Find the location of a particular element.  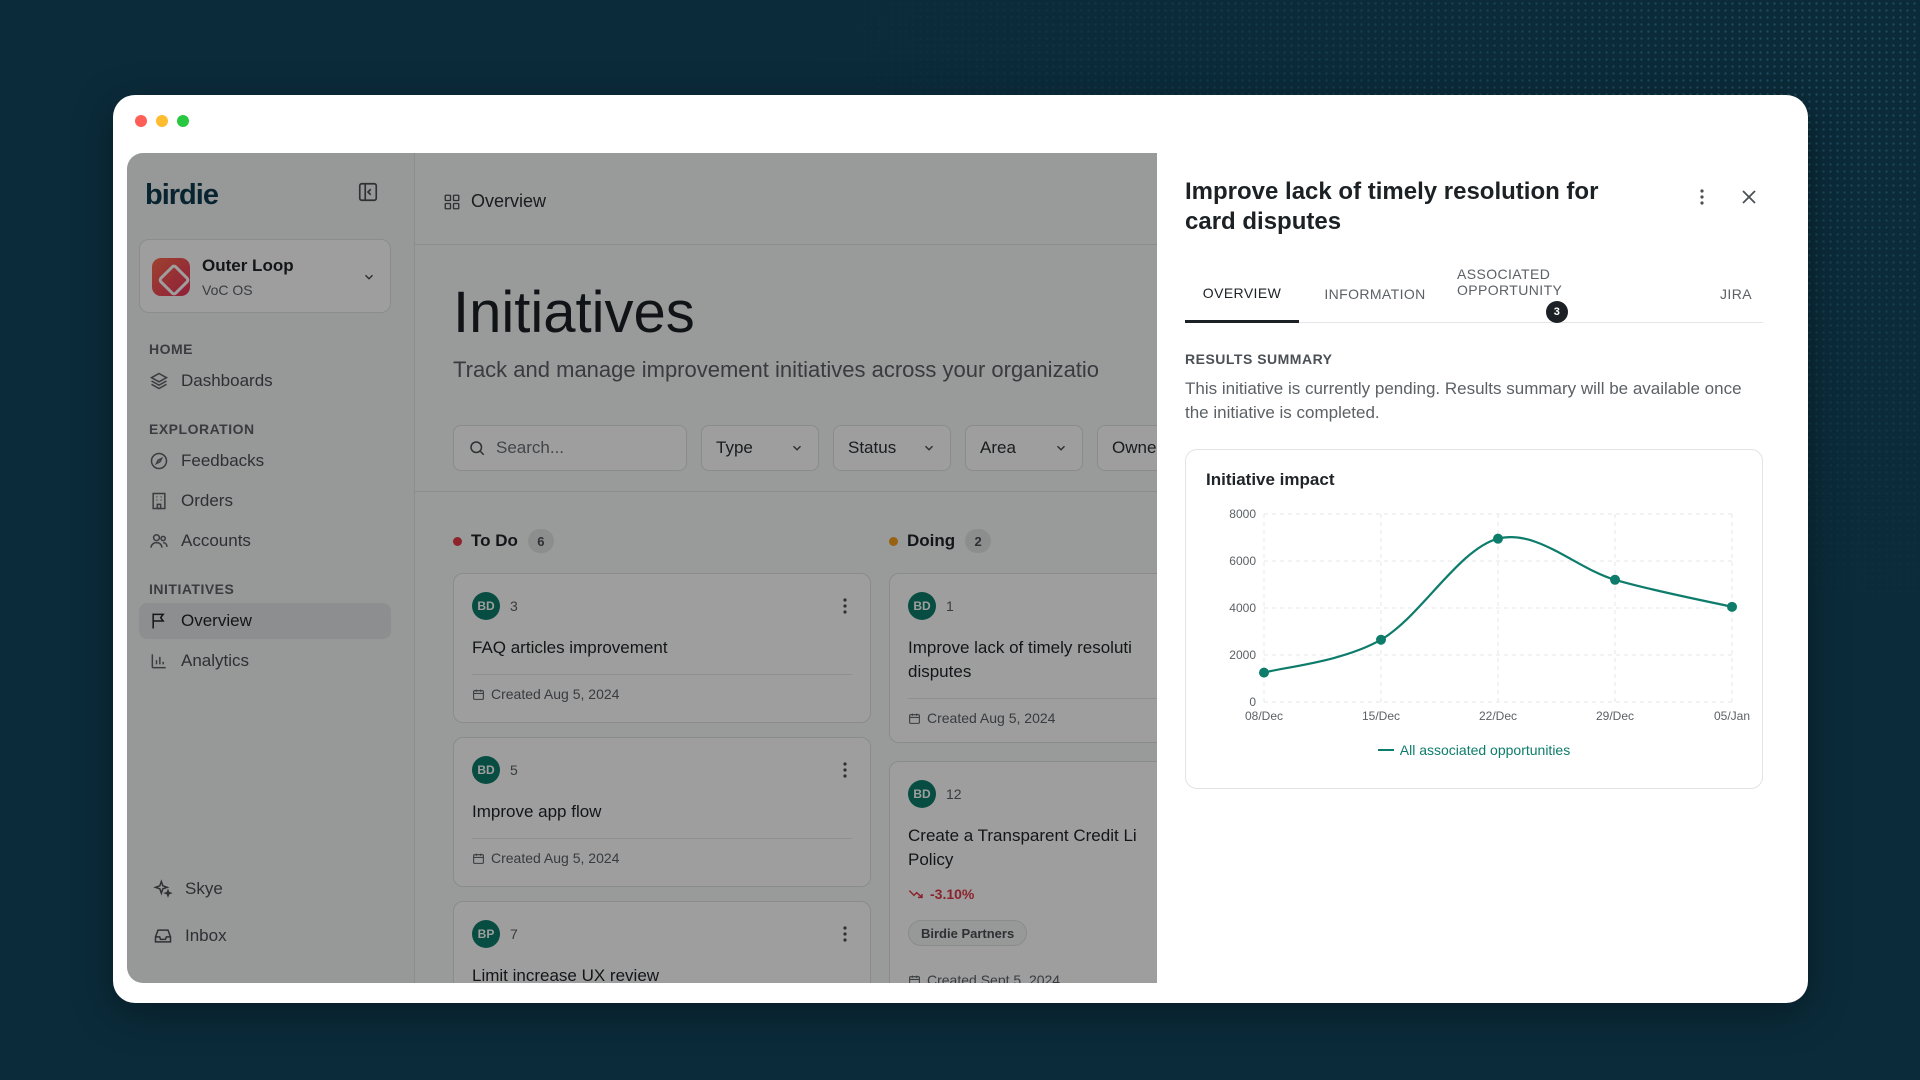

legend-swatch is located at coordinates (1385, 750).